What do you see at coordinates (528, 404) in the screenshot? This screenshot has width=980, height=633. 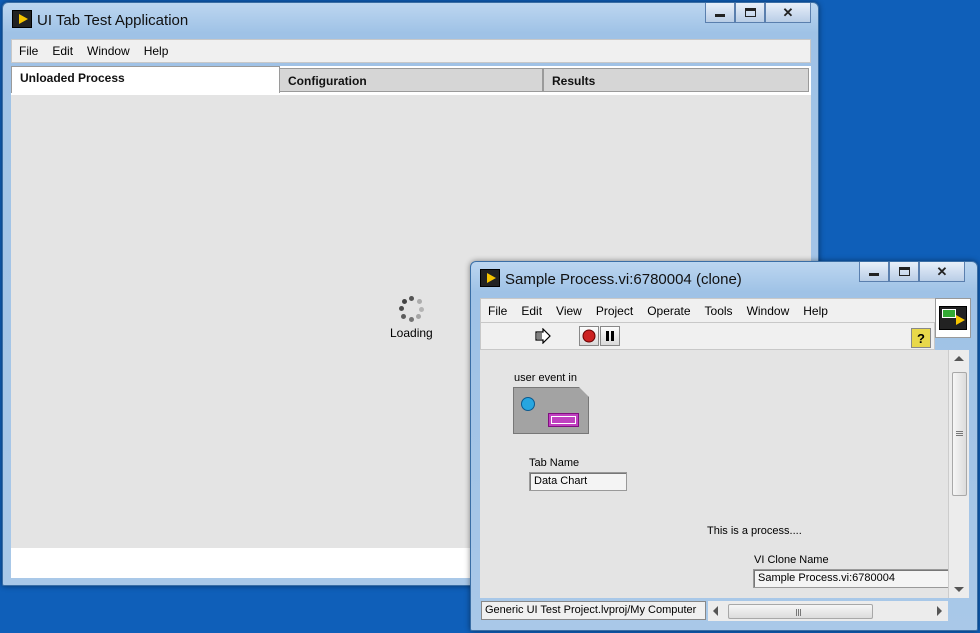 I see `info-icon` at bounding box center [528, 404].